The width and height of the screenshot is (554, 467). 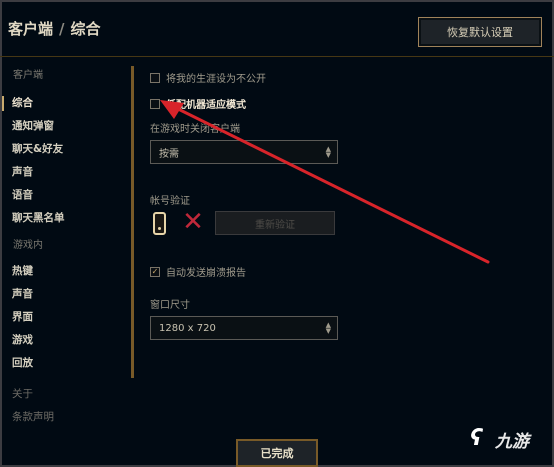 I want to click on sidebar-item-hotkeys: 热键, so click(x=65, y=271).